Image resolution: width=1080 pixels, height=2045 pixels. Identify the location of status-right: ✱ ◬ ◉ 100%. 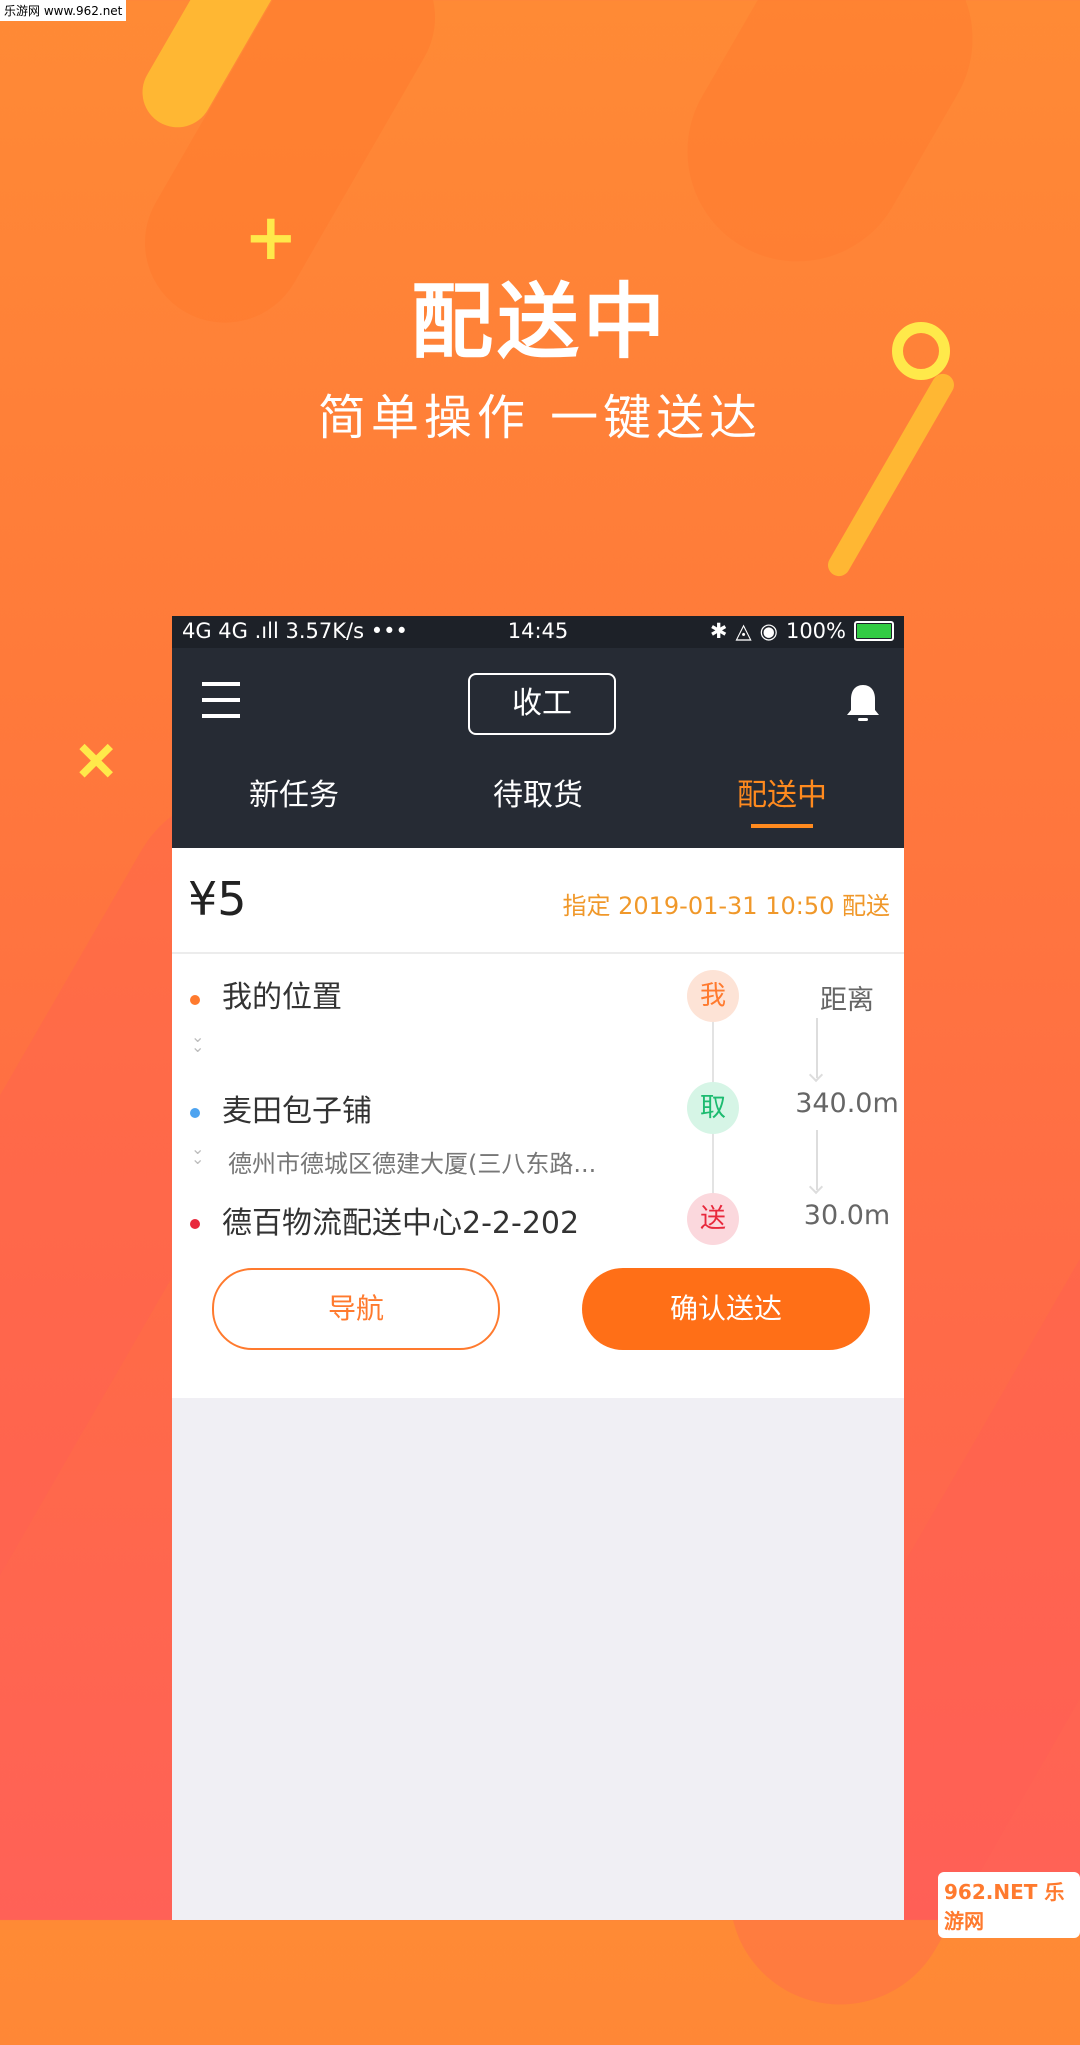
(802, 631).